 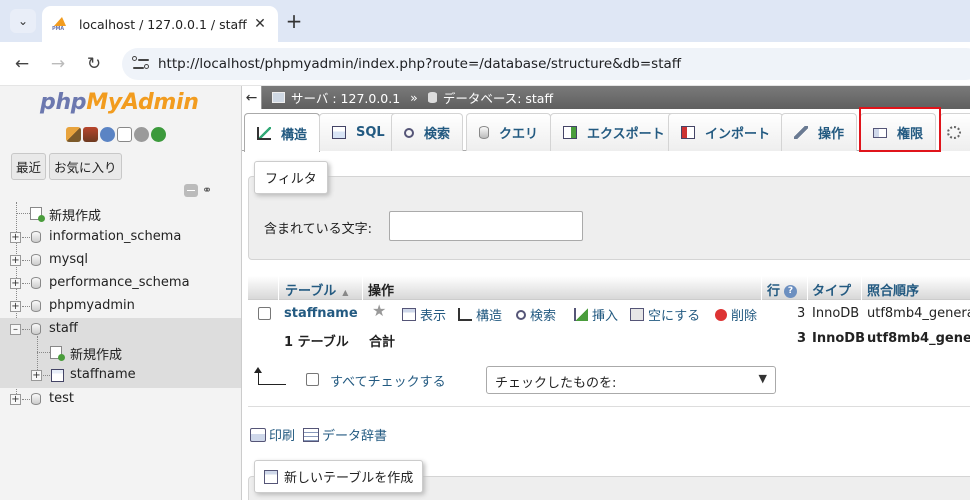 I want to click on filter-legend: フィルタ, so click(x=291, y=177).